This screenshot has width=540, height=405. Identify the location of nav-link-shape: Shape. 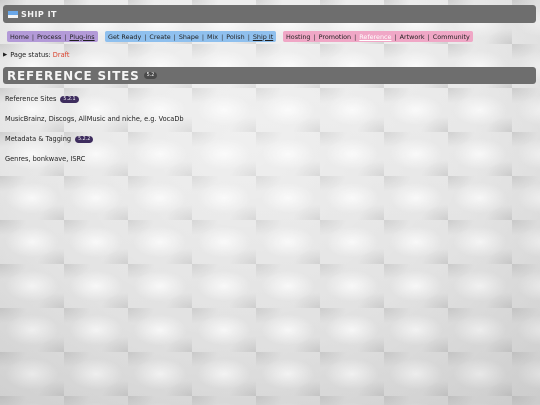
(189, 37).